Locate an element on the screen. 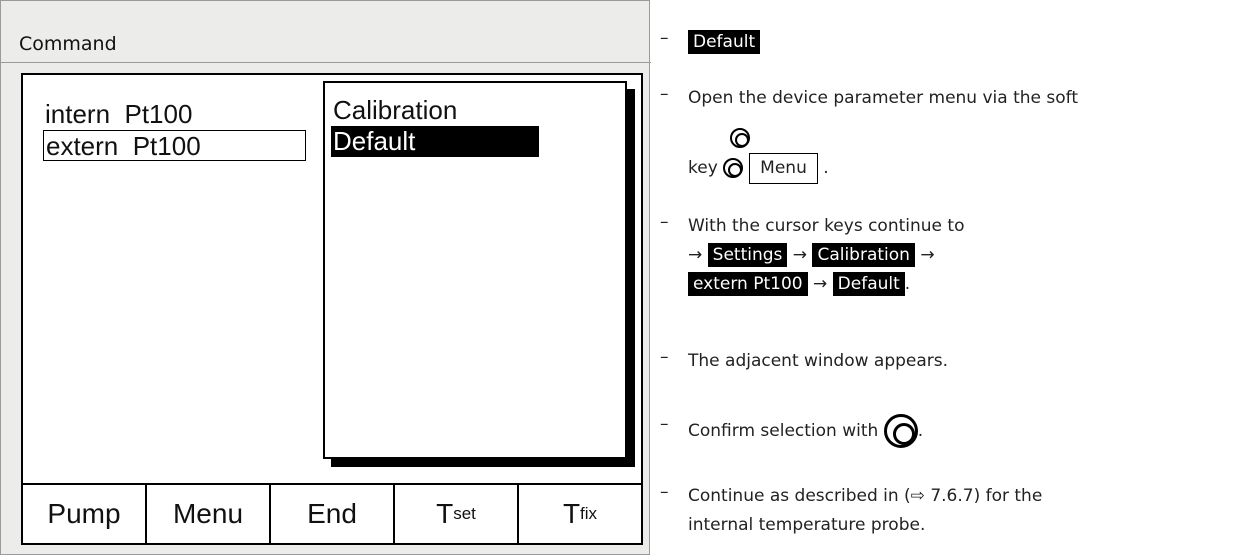 The width and height of the screenshot is (1237, 555). step-5: – Confirm selection with . is located at coordinates (791, 431).